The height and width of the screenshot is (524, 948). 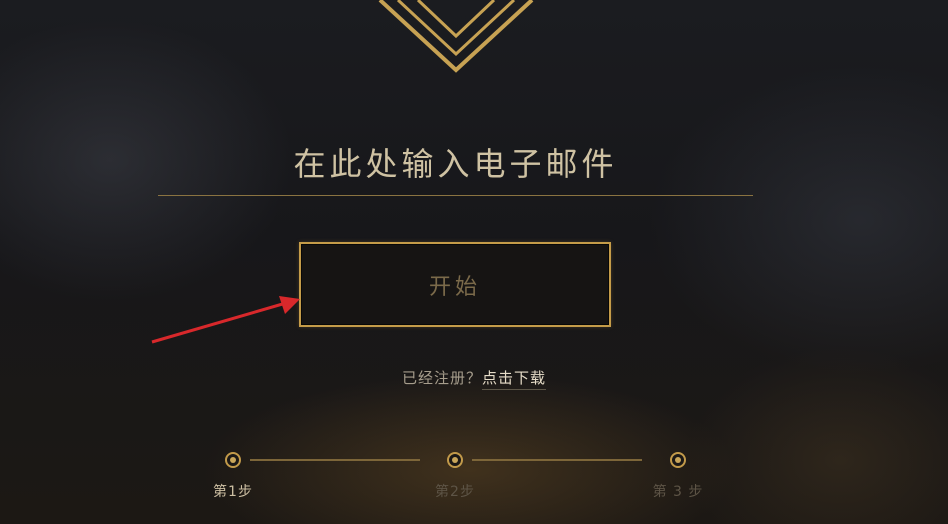 What do you see at coordinates (456, 36) in the screenshot?
I see `diamond-emblem-icon` at bounding box center [456, 36].